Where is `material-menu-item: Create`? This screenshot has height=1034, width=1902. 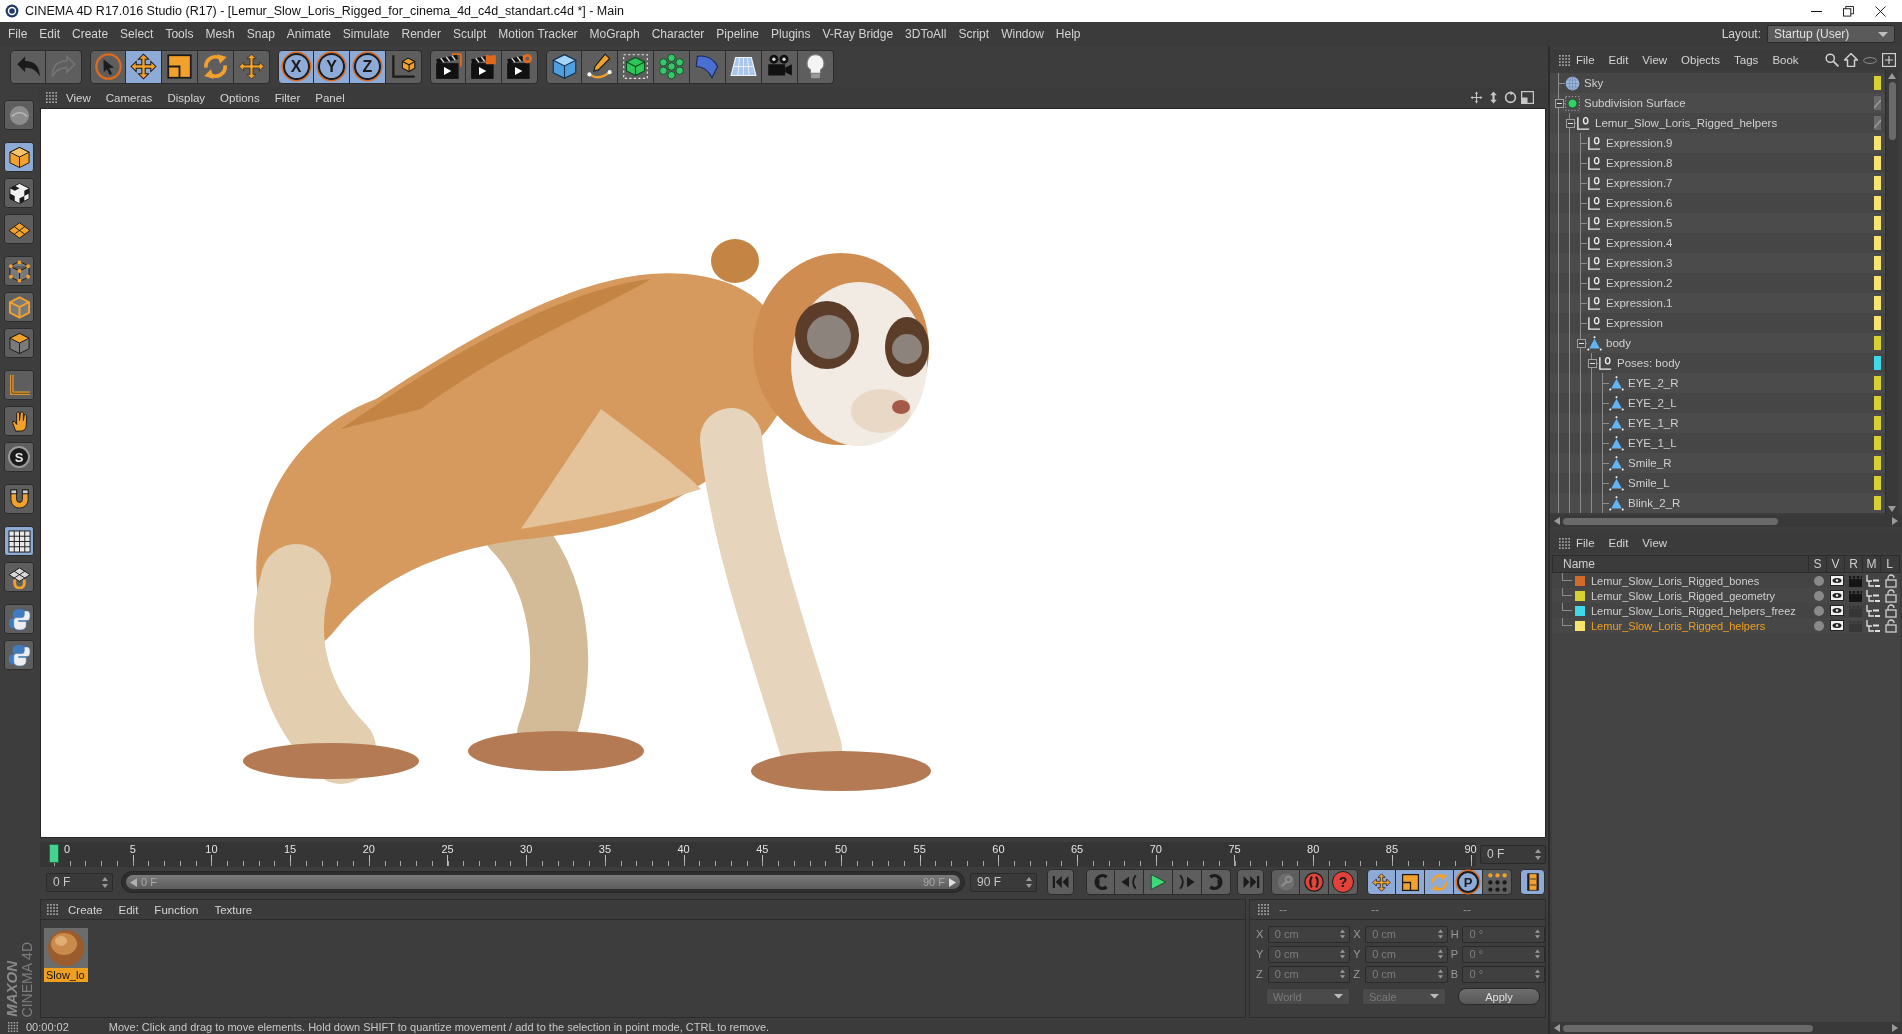
material-menu-item: Create is located at coordinates (85, 909).